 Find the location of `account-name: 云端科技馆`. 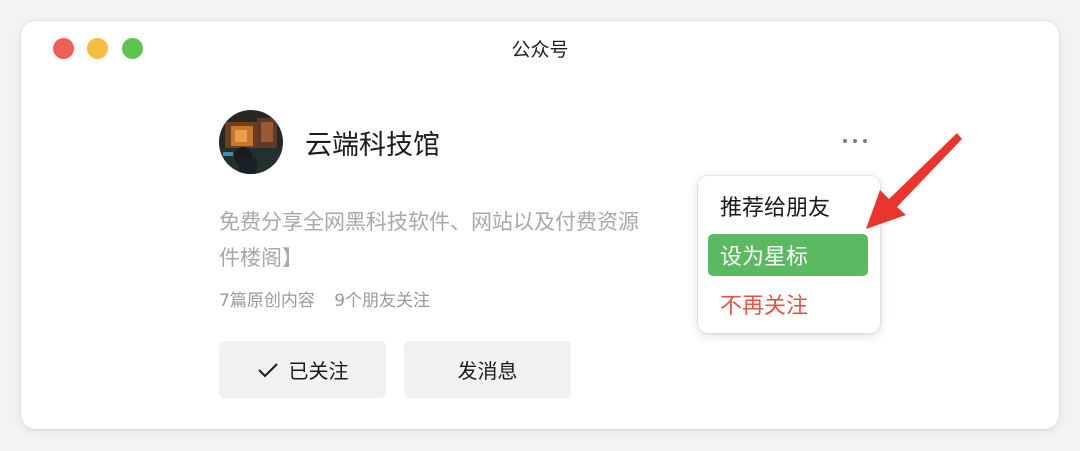

account-name: 云端科技馆 is located at coordinates (372, 145).